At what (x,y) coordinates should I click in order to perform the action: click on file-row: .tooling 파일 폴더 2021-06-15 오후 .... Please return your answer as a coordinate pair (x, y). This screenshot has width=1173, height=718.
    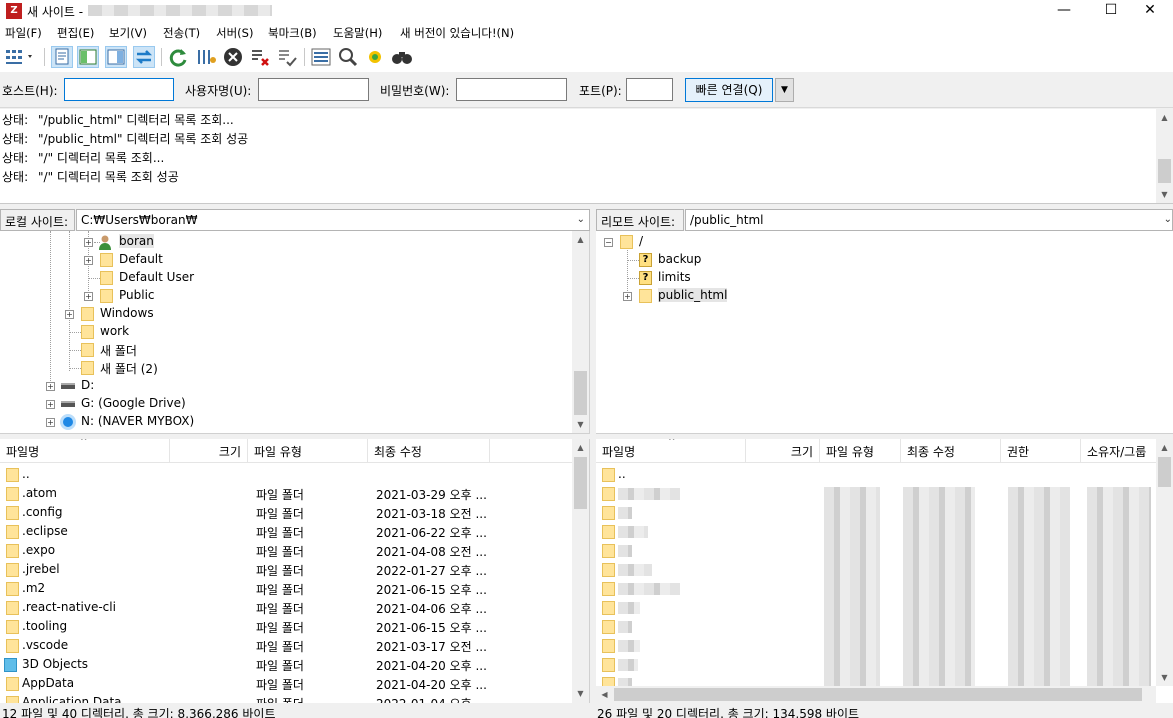
    Looking at the image, I should click on (286, 626).